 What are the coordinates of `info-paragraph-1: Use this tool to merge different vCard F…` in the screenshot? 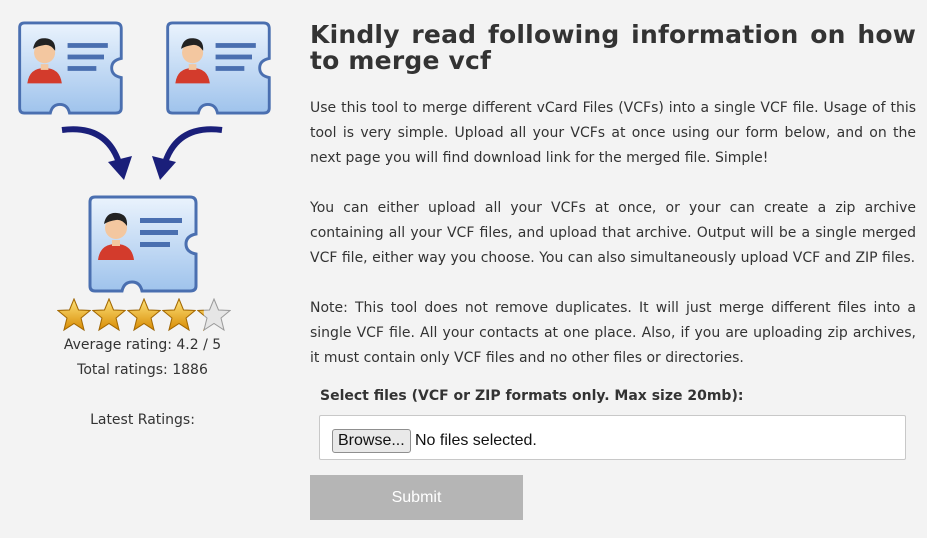 It's located at (613, 133).